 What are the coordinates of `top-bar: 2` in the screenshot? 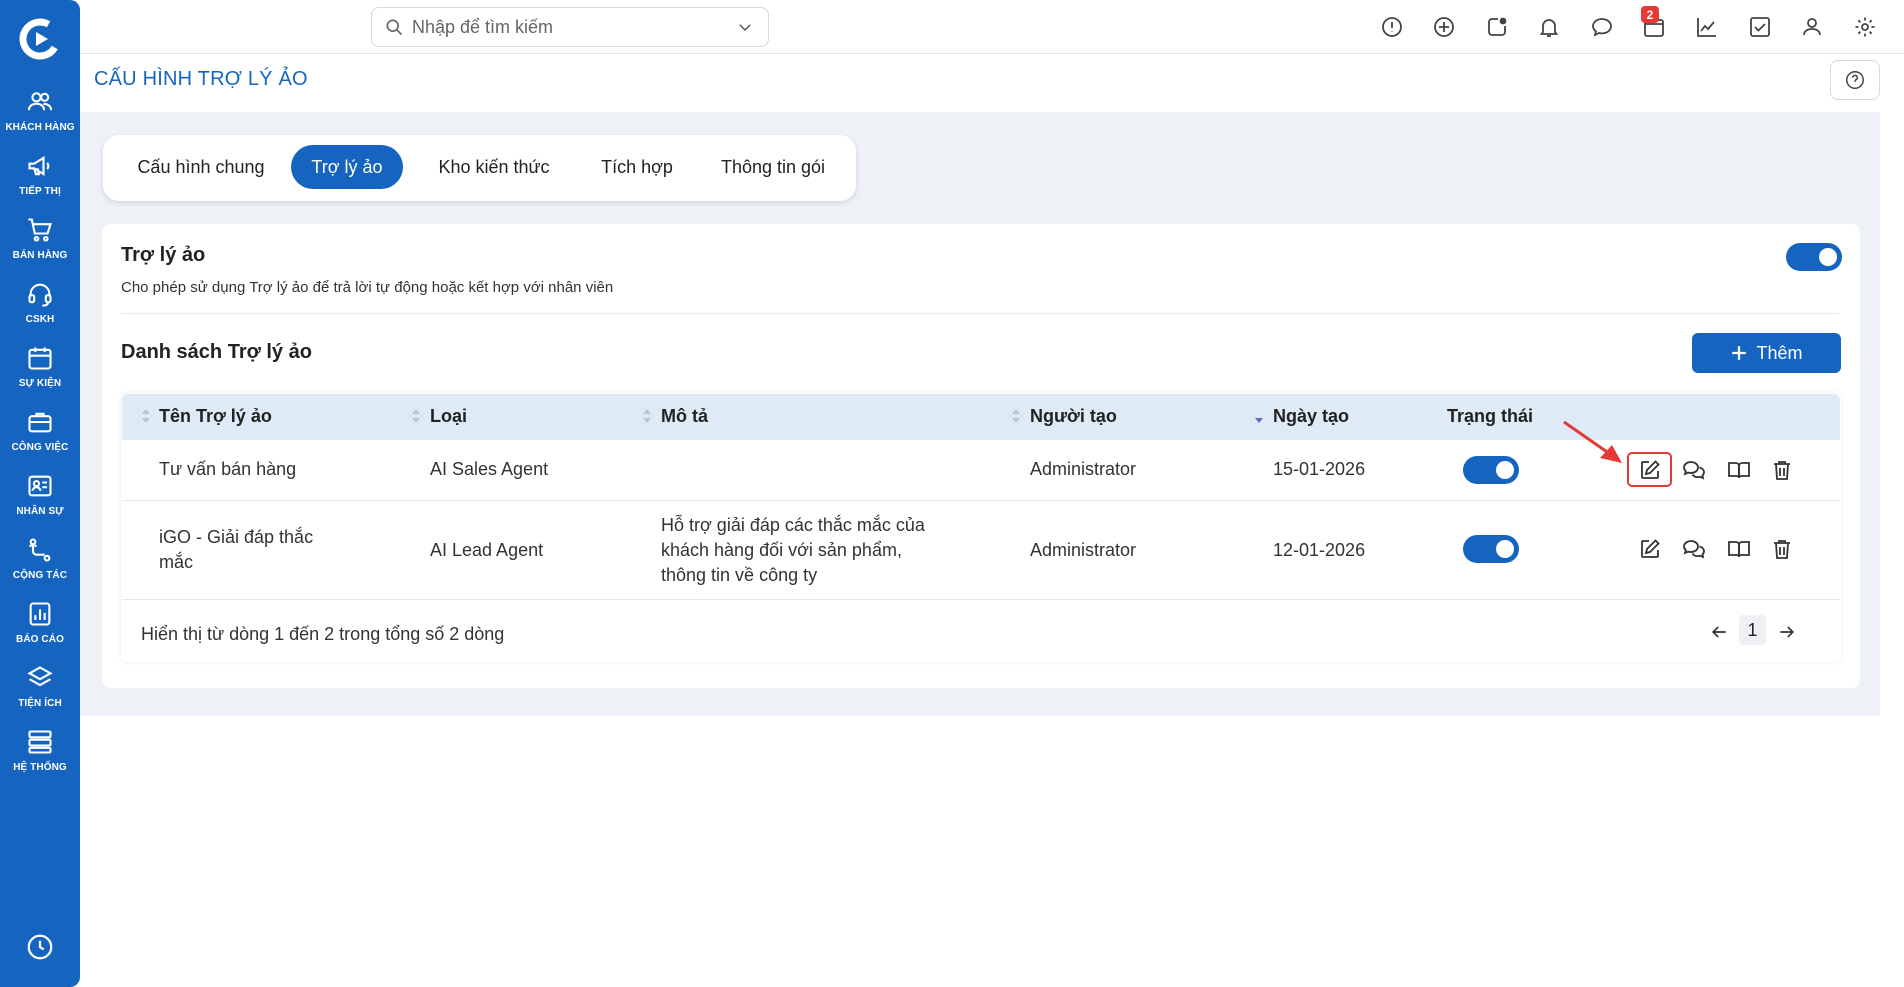 It's located at (992, 27).